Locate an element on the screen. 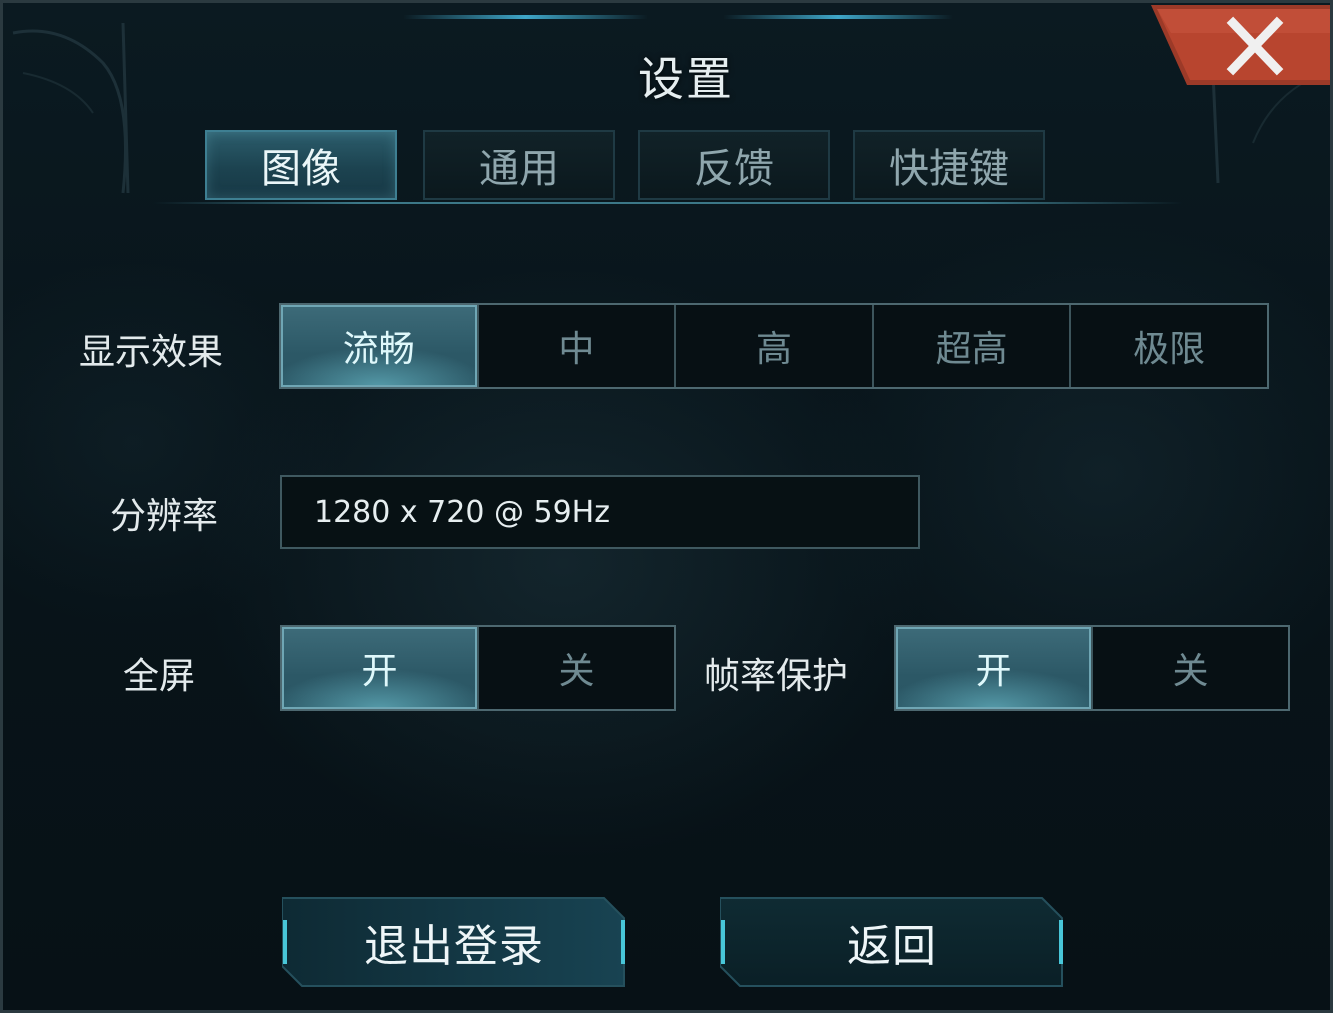 The height and width of the screenshot is (1013, 1333). tab-label: 通用 is located at coordinates (519, 169).